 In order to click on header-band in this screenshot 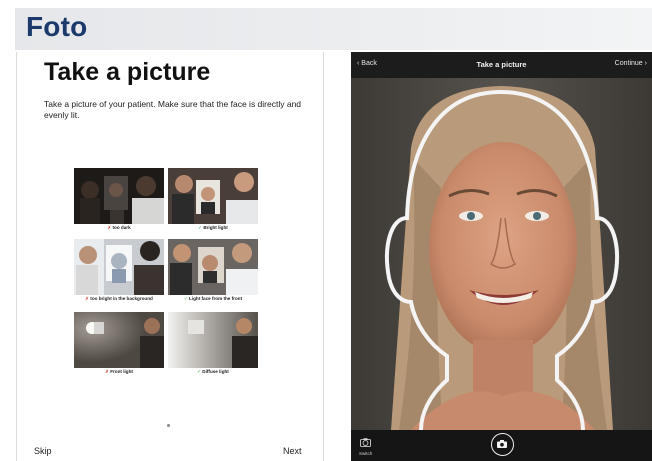, I will do `click(333, 29)`.